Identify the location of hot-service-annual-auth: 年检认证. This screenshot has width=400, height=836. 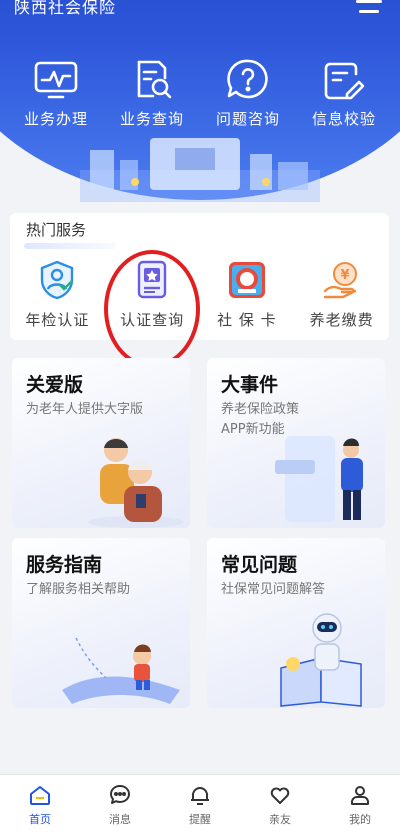
(57, 294).